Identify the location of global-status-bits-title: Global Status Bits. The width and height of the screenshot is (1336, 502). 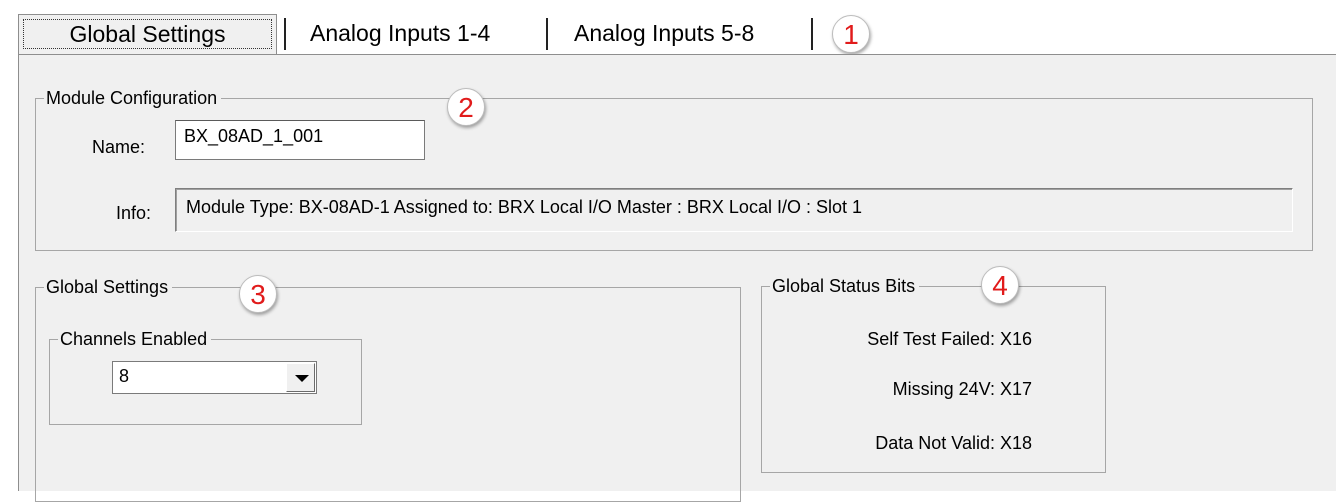
(845, 286).